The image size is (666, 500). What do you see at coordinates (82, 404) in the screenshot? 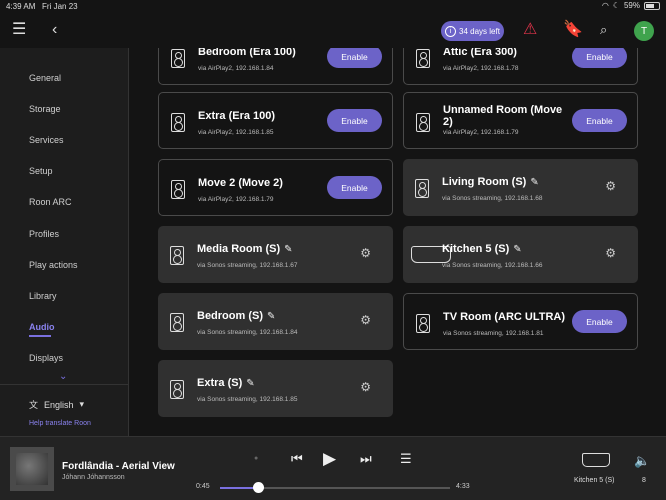
I see `caret-down-icon: ▾` at bounding box center [82, 404].